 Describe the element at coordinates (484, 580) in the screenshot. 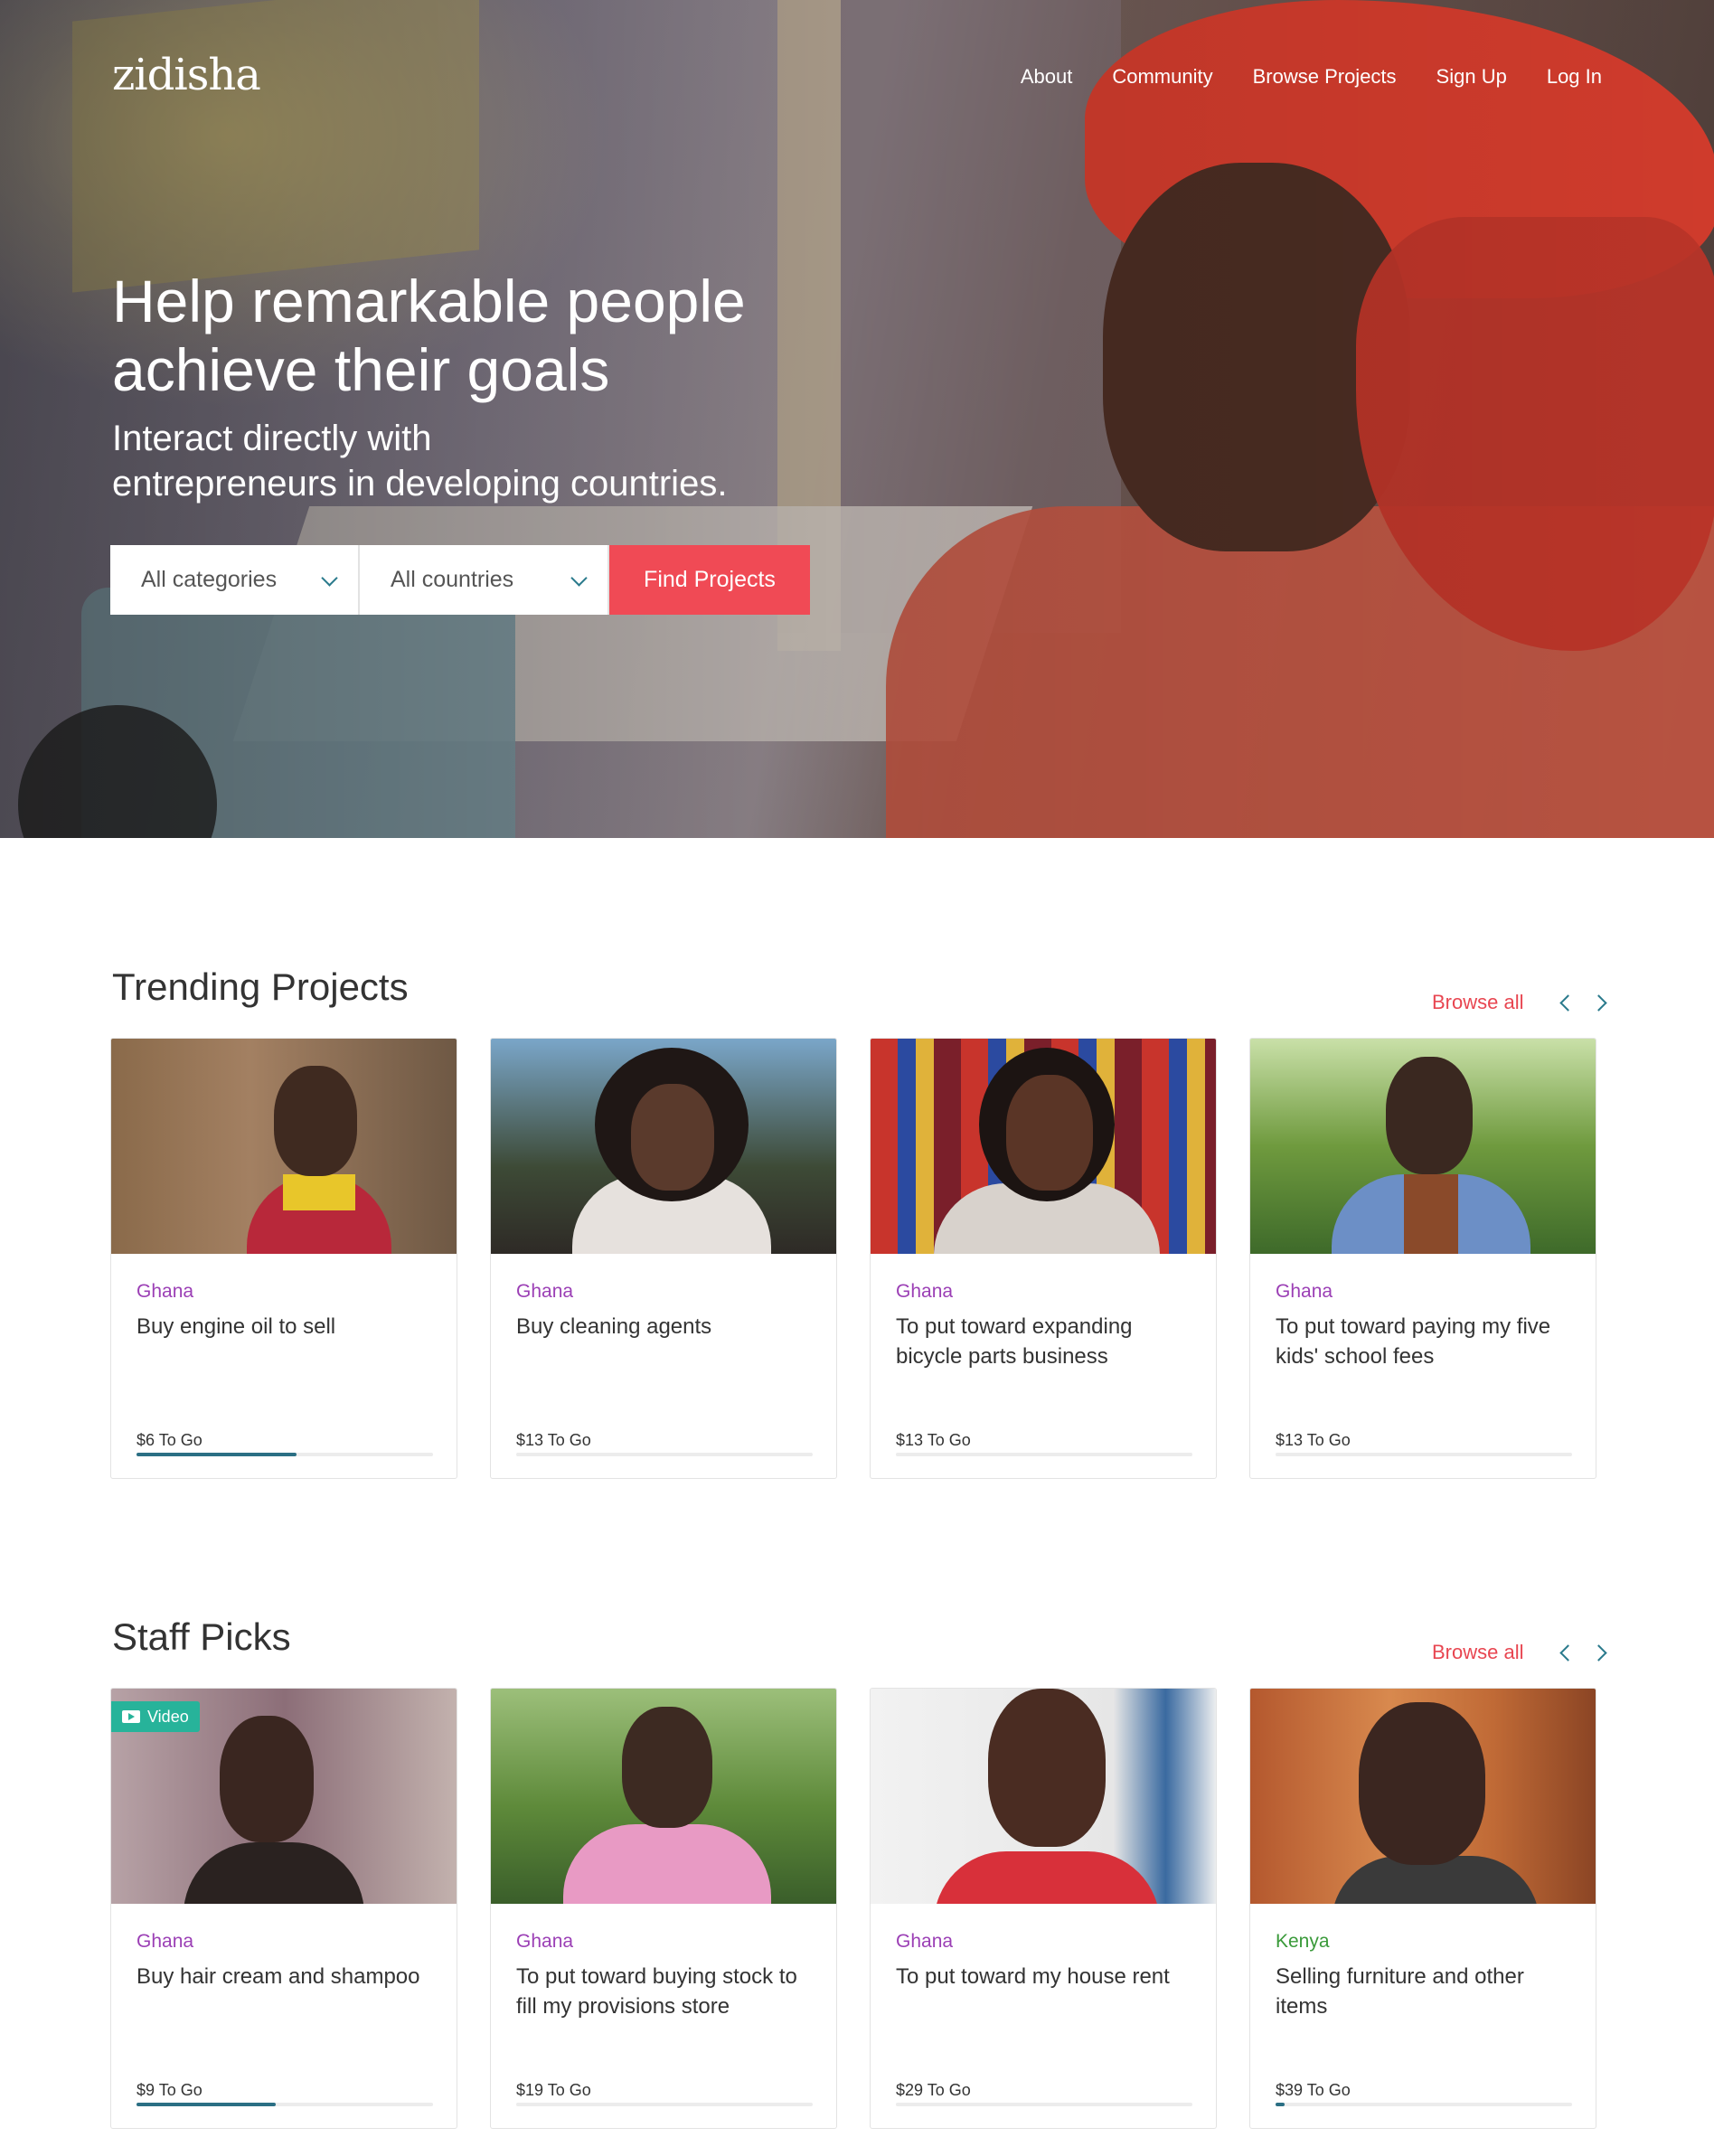

I see `country-select: All countries` at that location.